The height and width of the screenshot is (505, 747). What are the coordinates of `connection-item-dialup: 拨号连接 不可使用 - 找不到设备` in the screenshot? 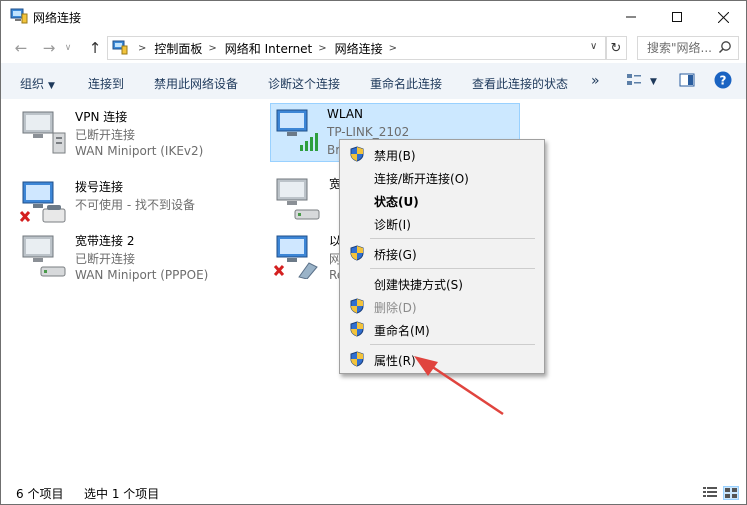 It's located at (130, 203).